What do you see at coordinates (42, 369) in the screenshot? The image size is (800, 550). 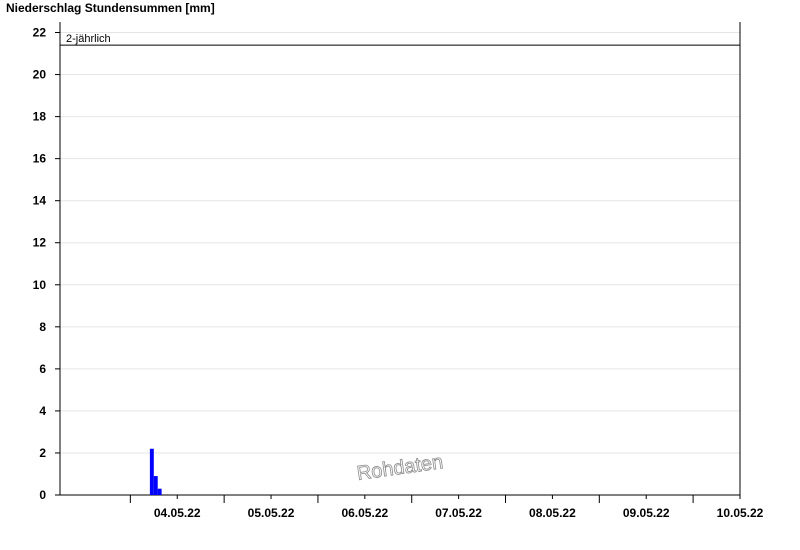 I see `y-tick-label: 6` at bounding box center [42, 369].